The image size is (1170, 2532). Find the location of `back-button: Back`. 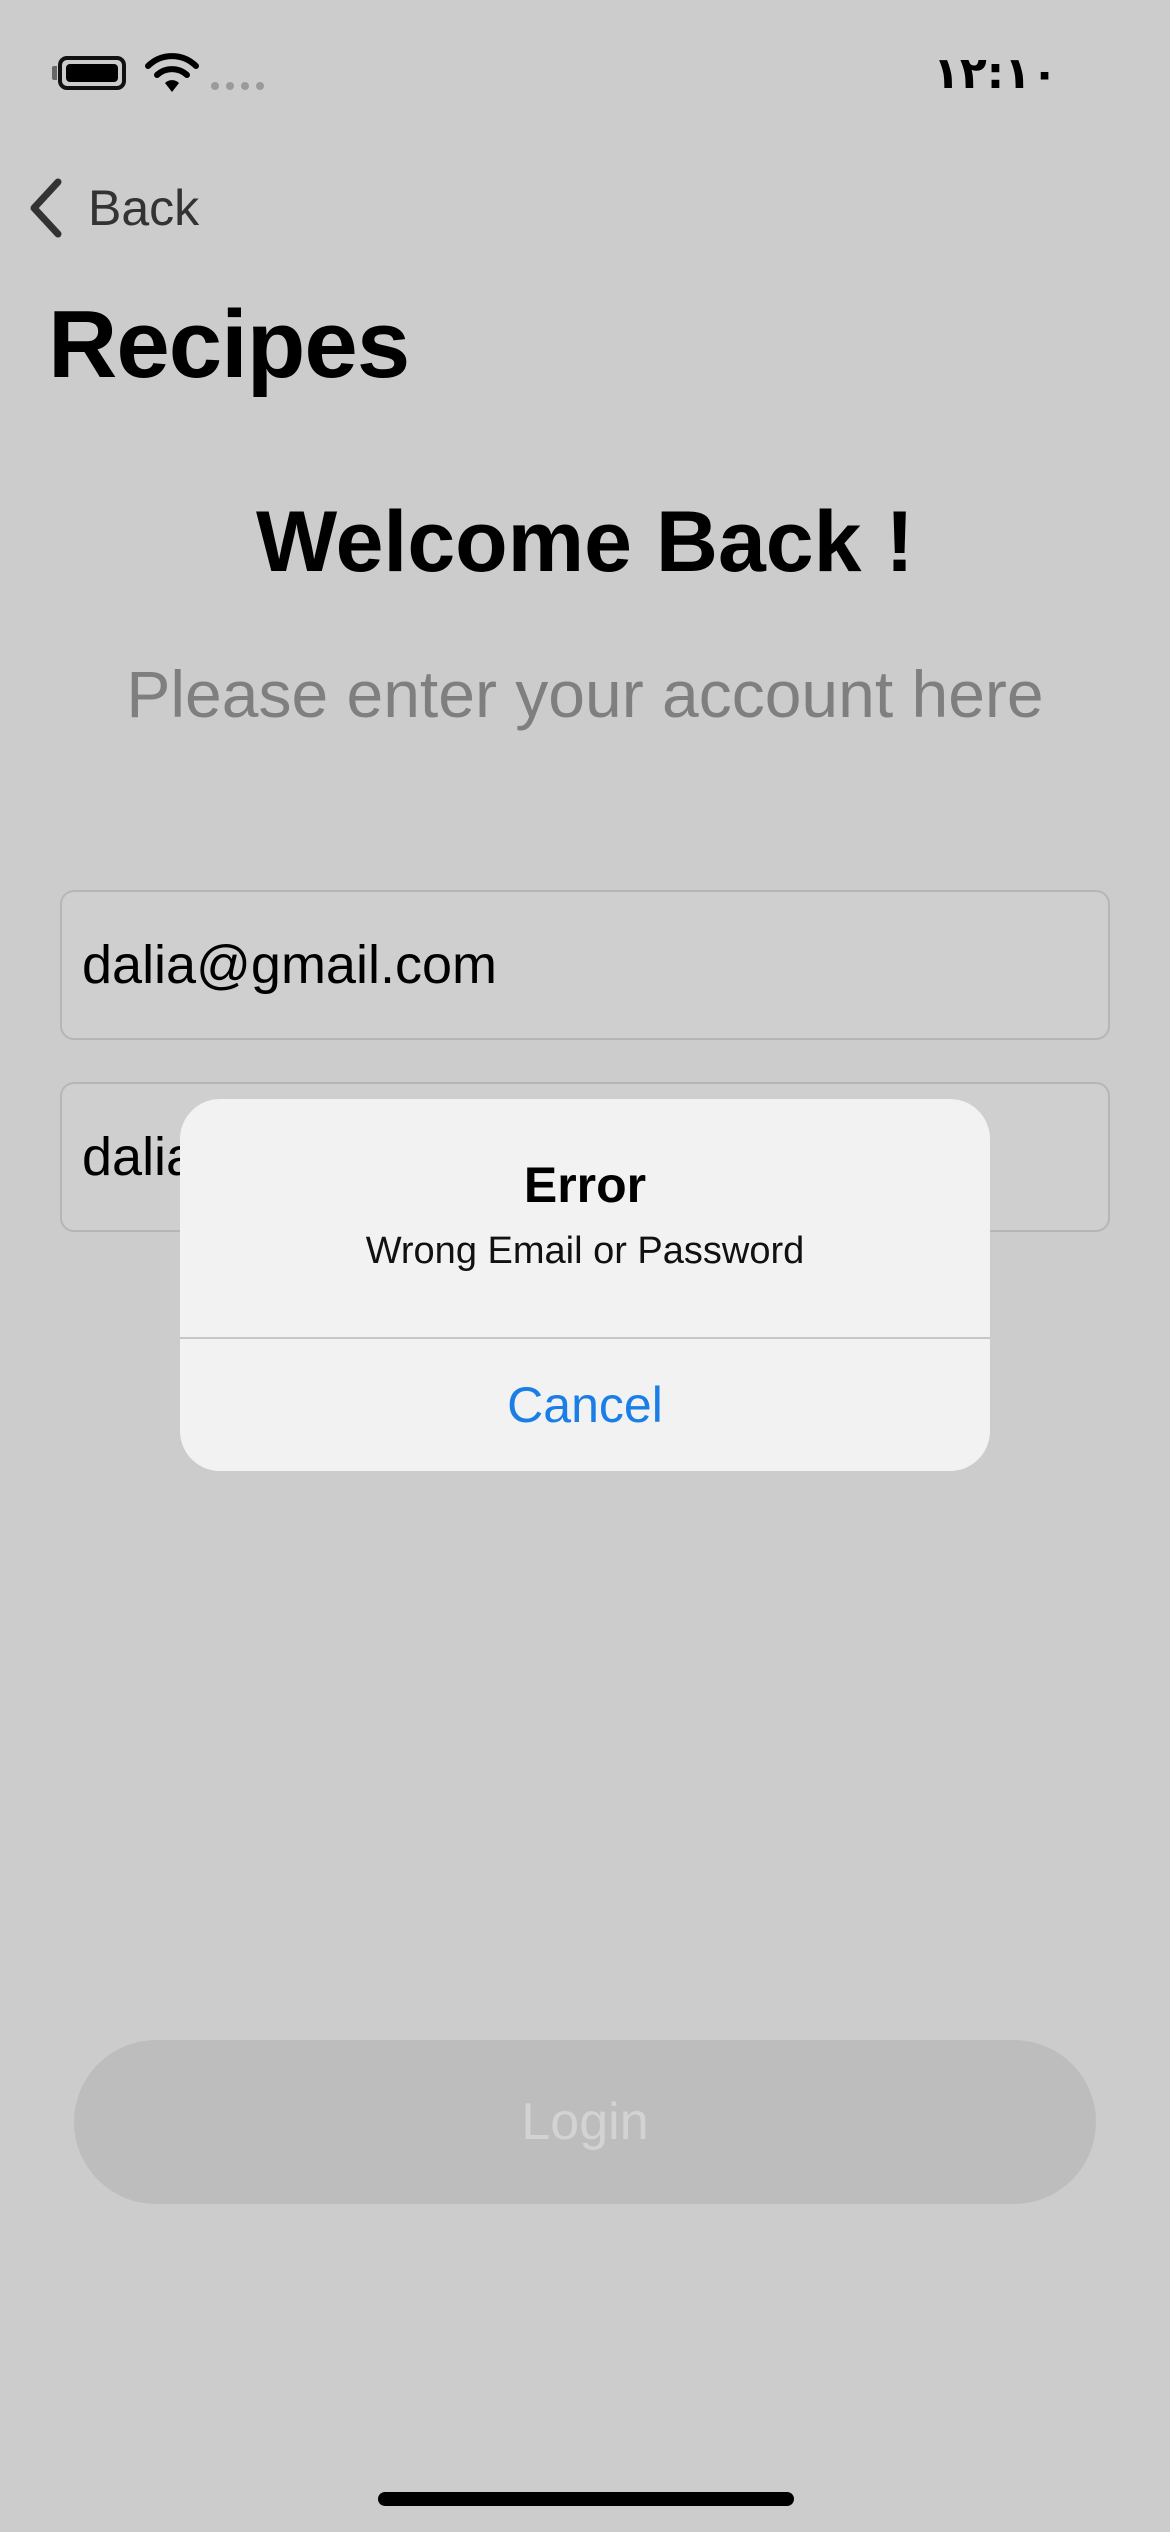

back-button: Back is located at coordinates (111, 208).